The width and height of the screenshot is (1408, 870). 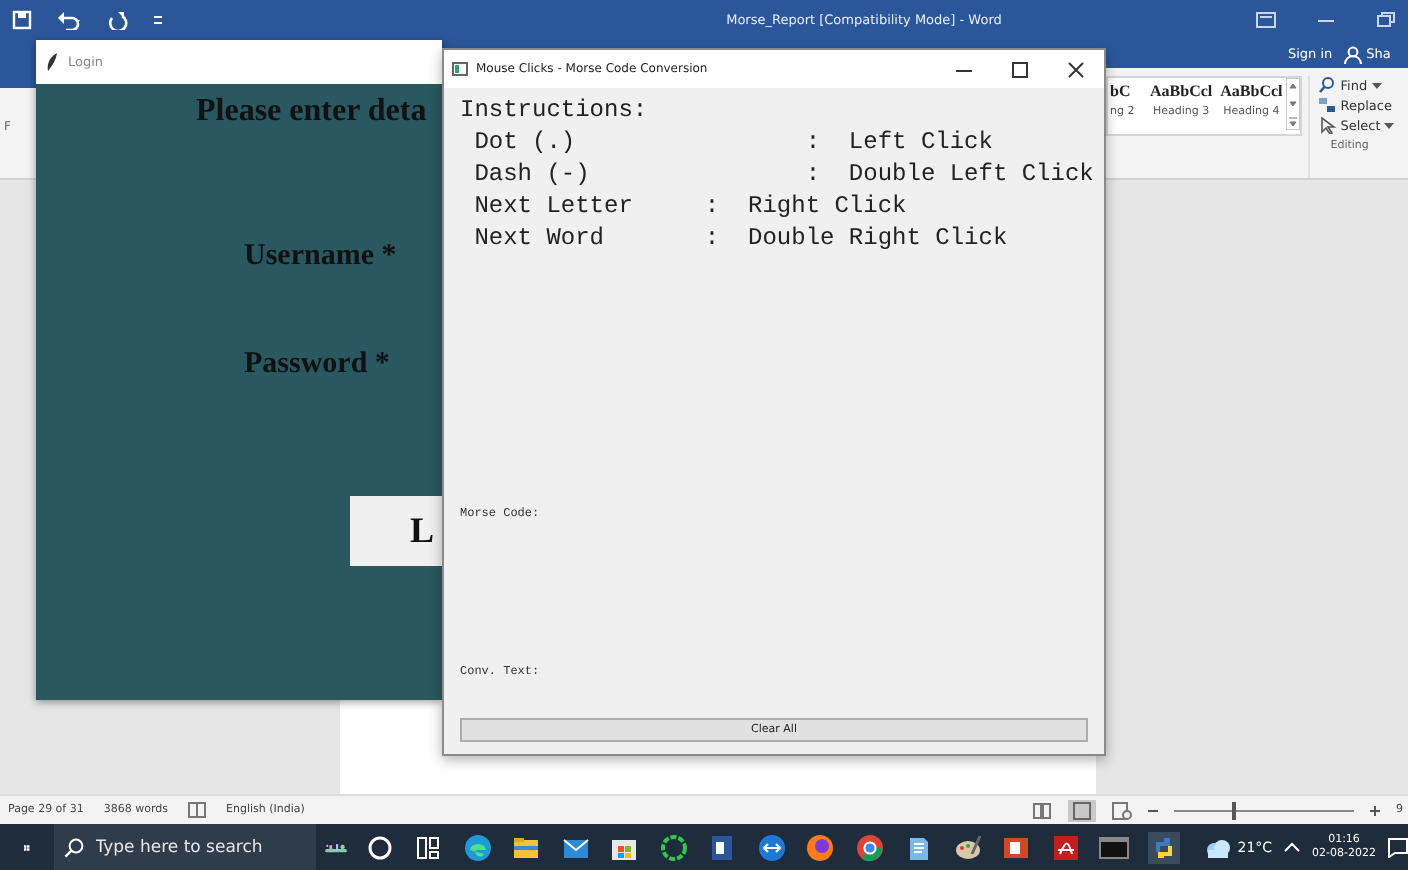 I want to click on ring-icon, so click(x=673, y=847).